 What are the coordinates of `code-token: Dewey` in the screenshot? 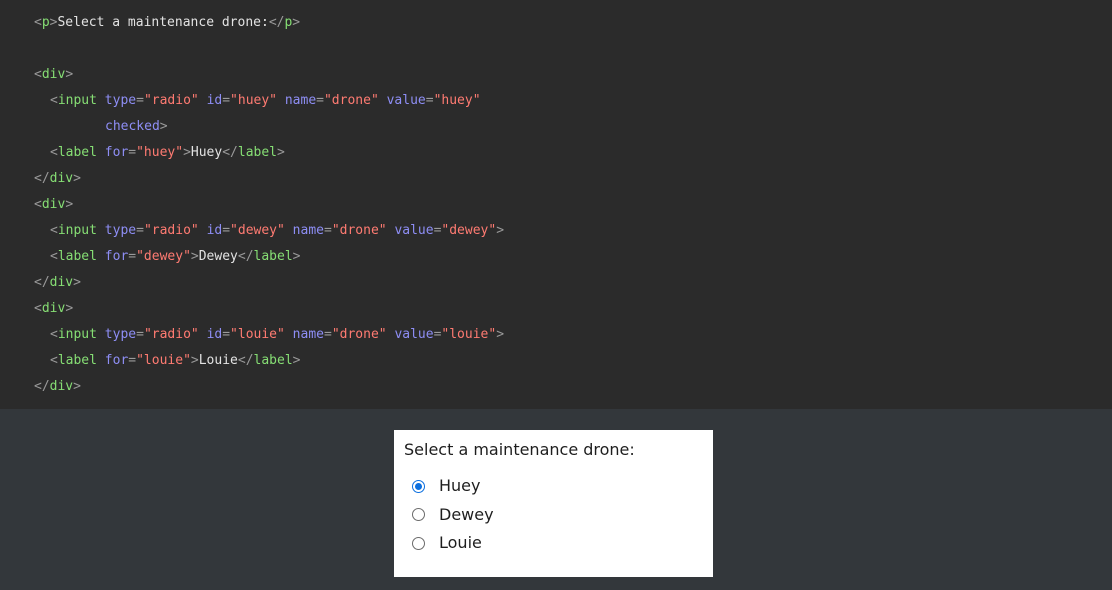 It's located at (218, 256).